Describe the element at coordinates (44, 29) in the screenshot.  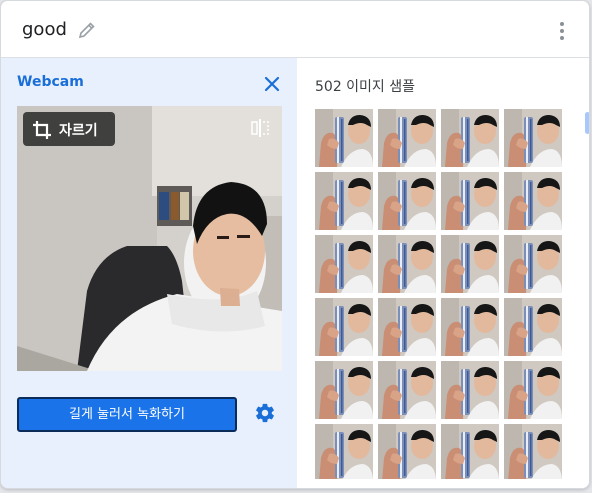
I see `class-title: good` at that location.